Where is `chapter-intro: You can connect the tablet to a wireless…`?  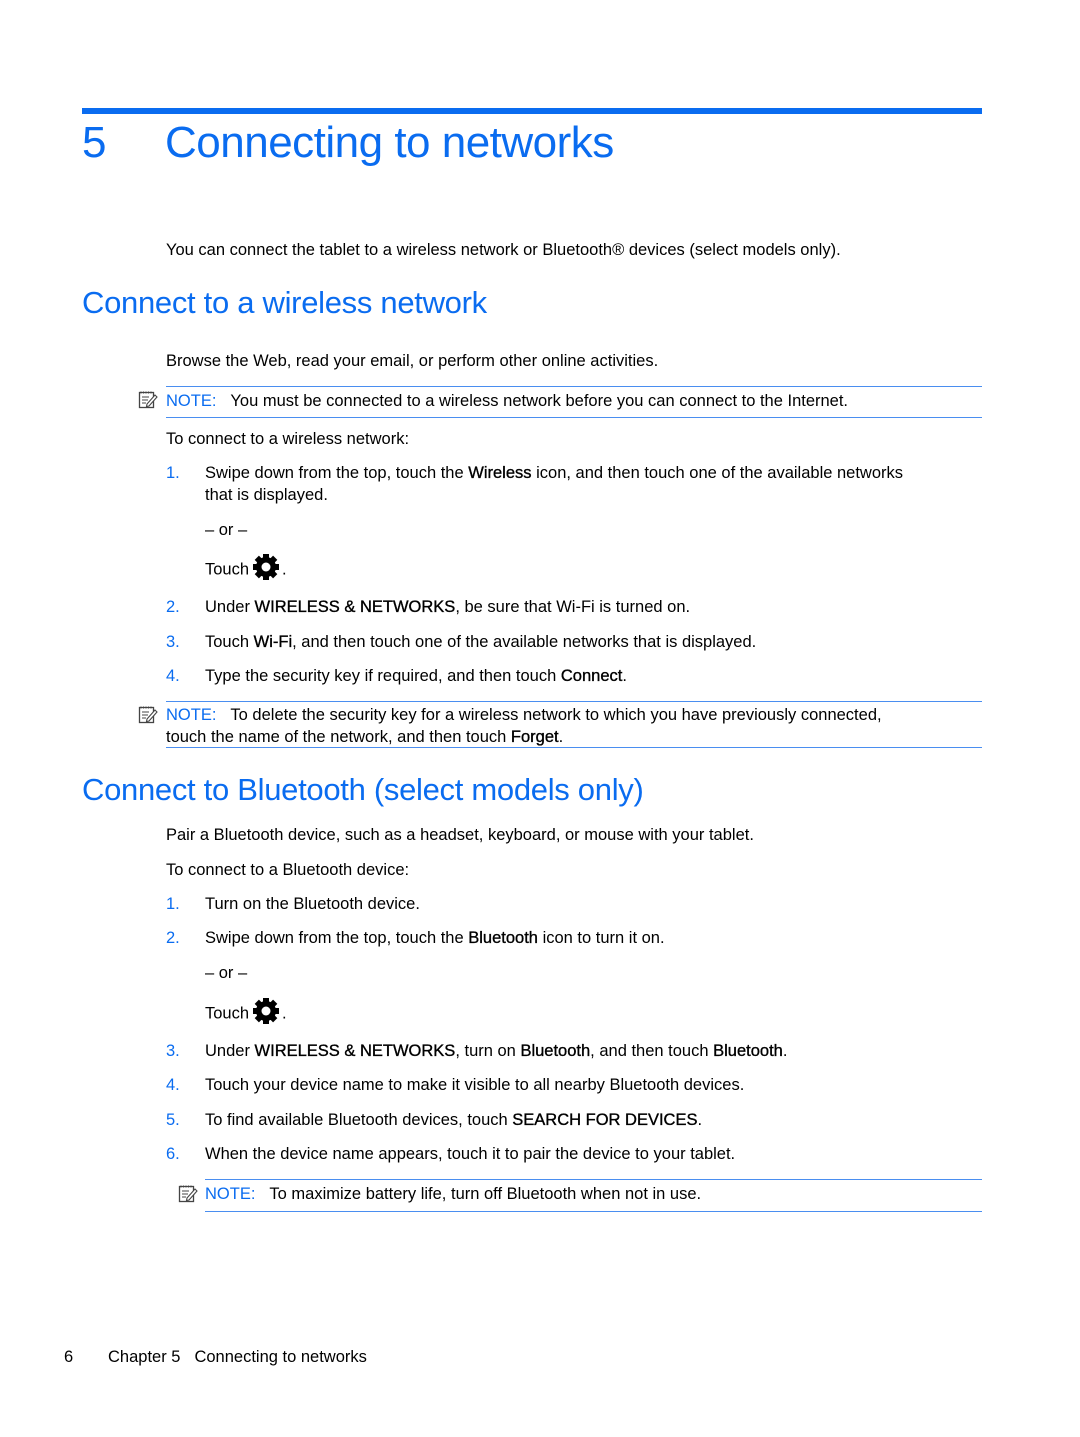 chapter-intro: You can connect the tablet to a wireless… is located at coordinates (503, 250).